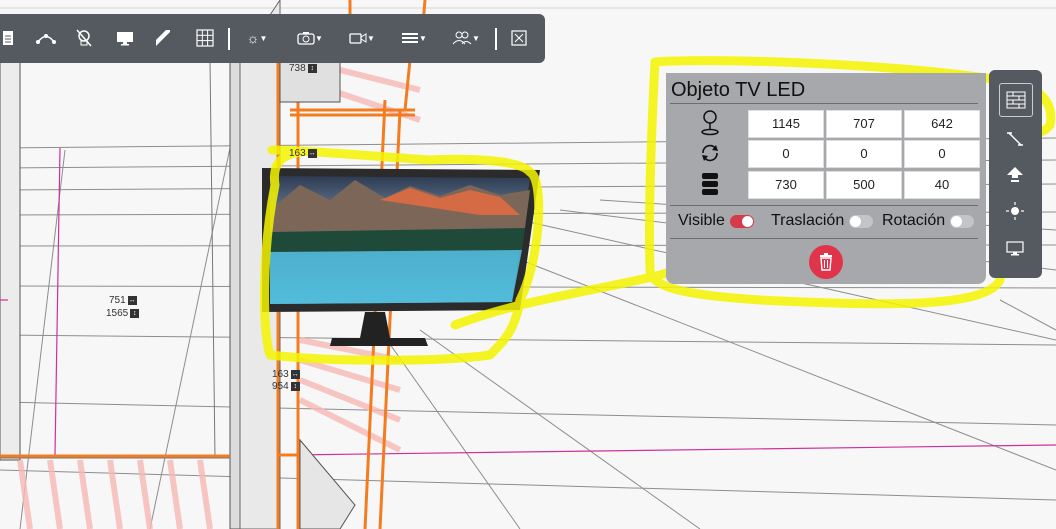  What do you see at coordinates (410, 38) in the screenshot?
I see `menu-icon` at bounding box center [410, 38].